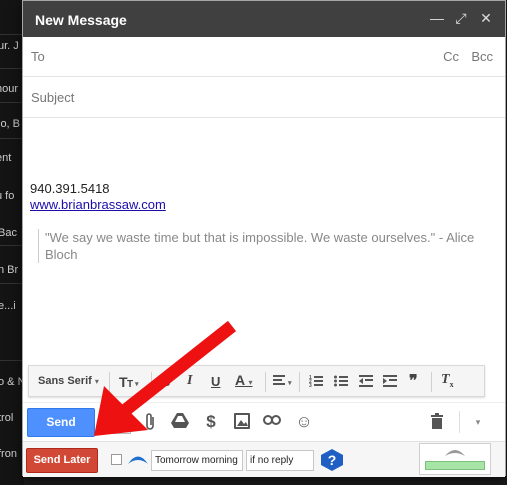 The image size is (507, 485). I want to click on text-size-icon: T T ▾, so click(130, 383).